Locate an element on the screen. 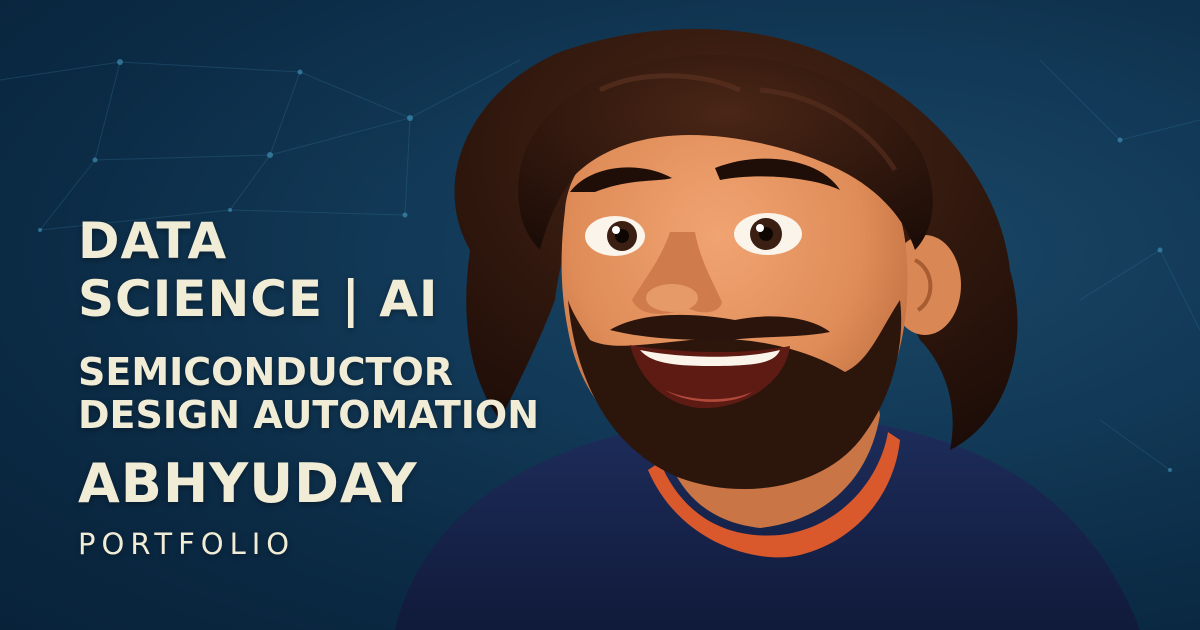 The image size is (1200, 630). headline-line-4: DESIGN AUTOMATION is located at coordinates (308, 415).